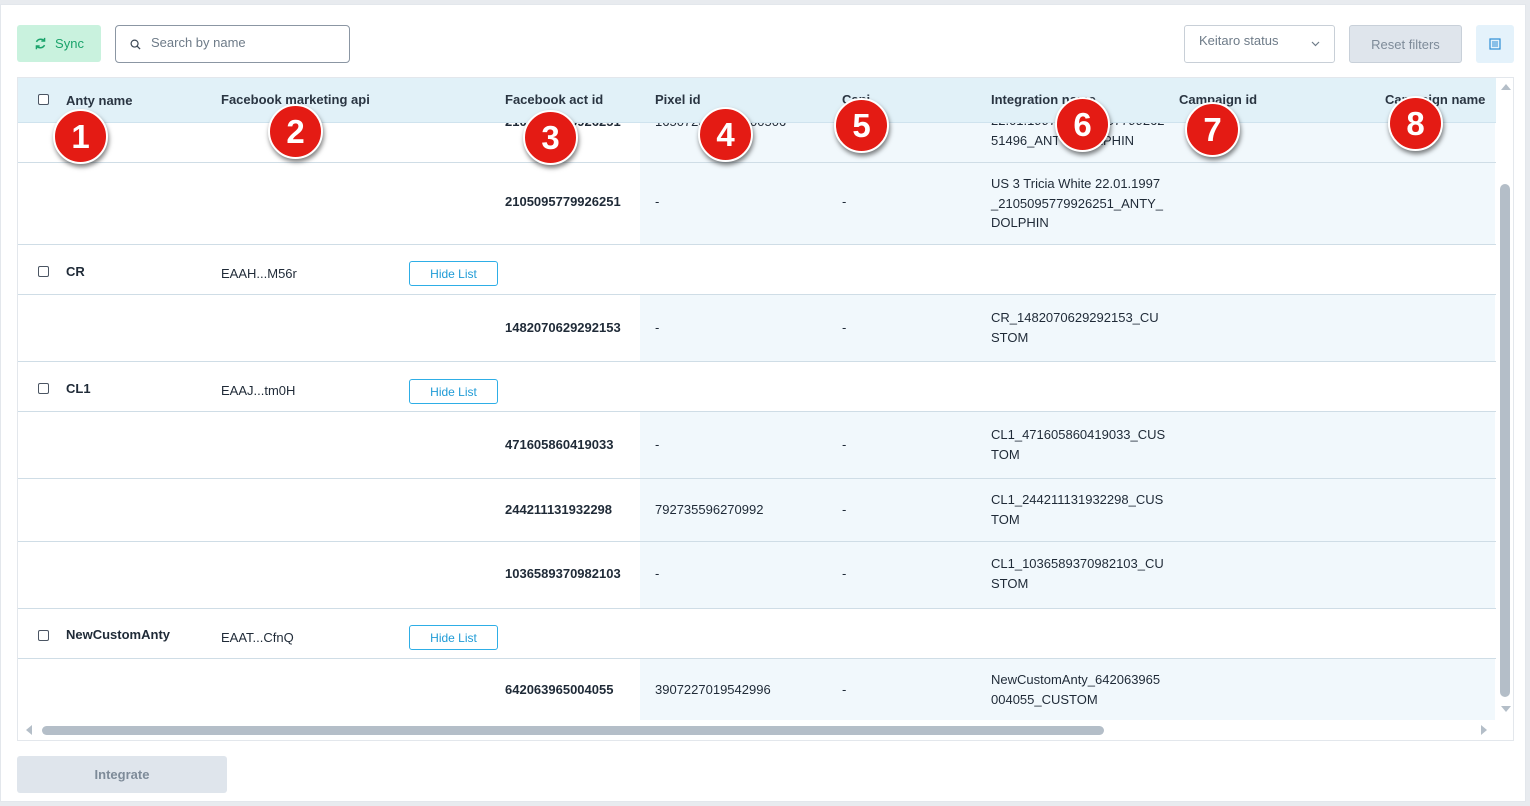 Image resolution: width=1530 pixels, height=806 pixels. What do you see at coordinates (1212, 129) in the screenshot?
I see `marker-badge-7: 7` at bounding box center [1212, 129].